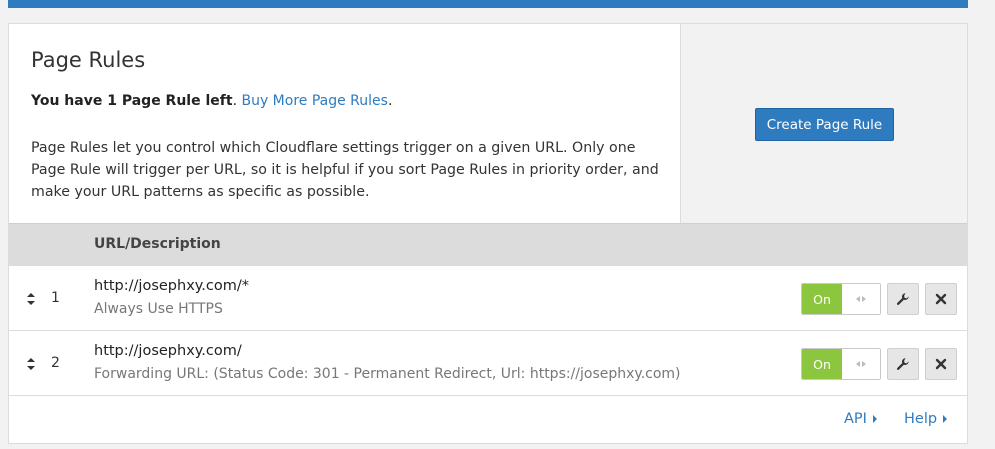 Image resolution: width=995 pixels, height=449 pixels. Describe the element at coordinates (235, 101) in the screenshot. I see `quota-punct: .` at that location.